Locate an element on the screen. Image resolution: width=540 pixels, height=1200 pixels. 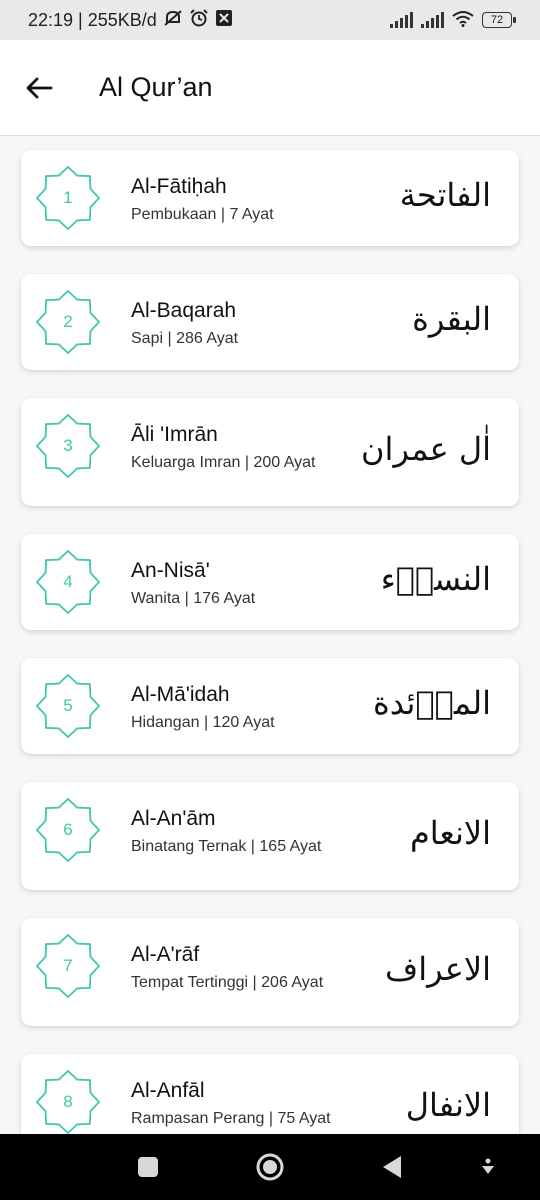
accessibility-icon is located at coordinates (488, 1166).